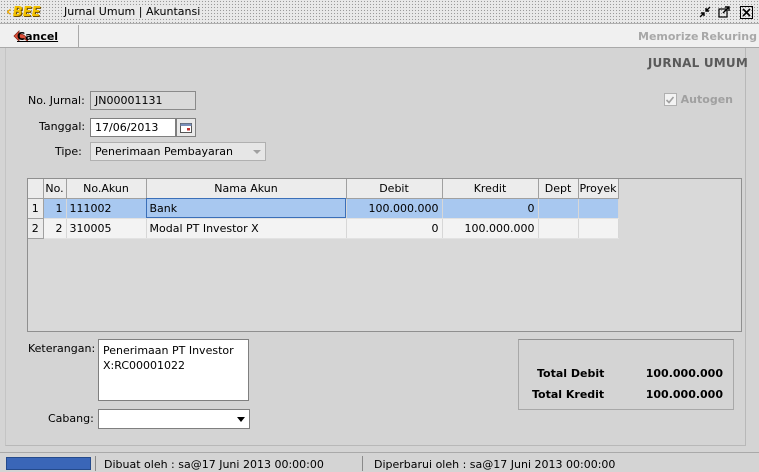  What do you see at coordinates (36, 208) in the screenshot?
I see `row-header: 1` at bounding box center [36, 208].